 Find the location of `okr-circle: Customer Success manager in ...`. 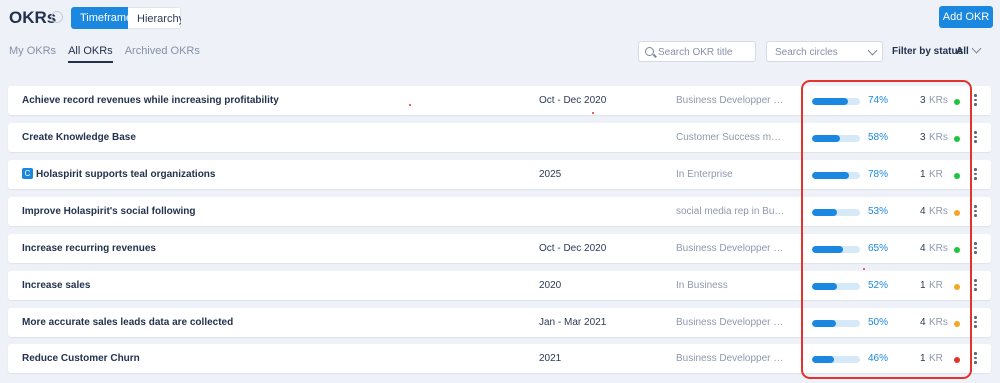

okr-circle: Customer Success manager in ... is located at coordinates (731, 137).